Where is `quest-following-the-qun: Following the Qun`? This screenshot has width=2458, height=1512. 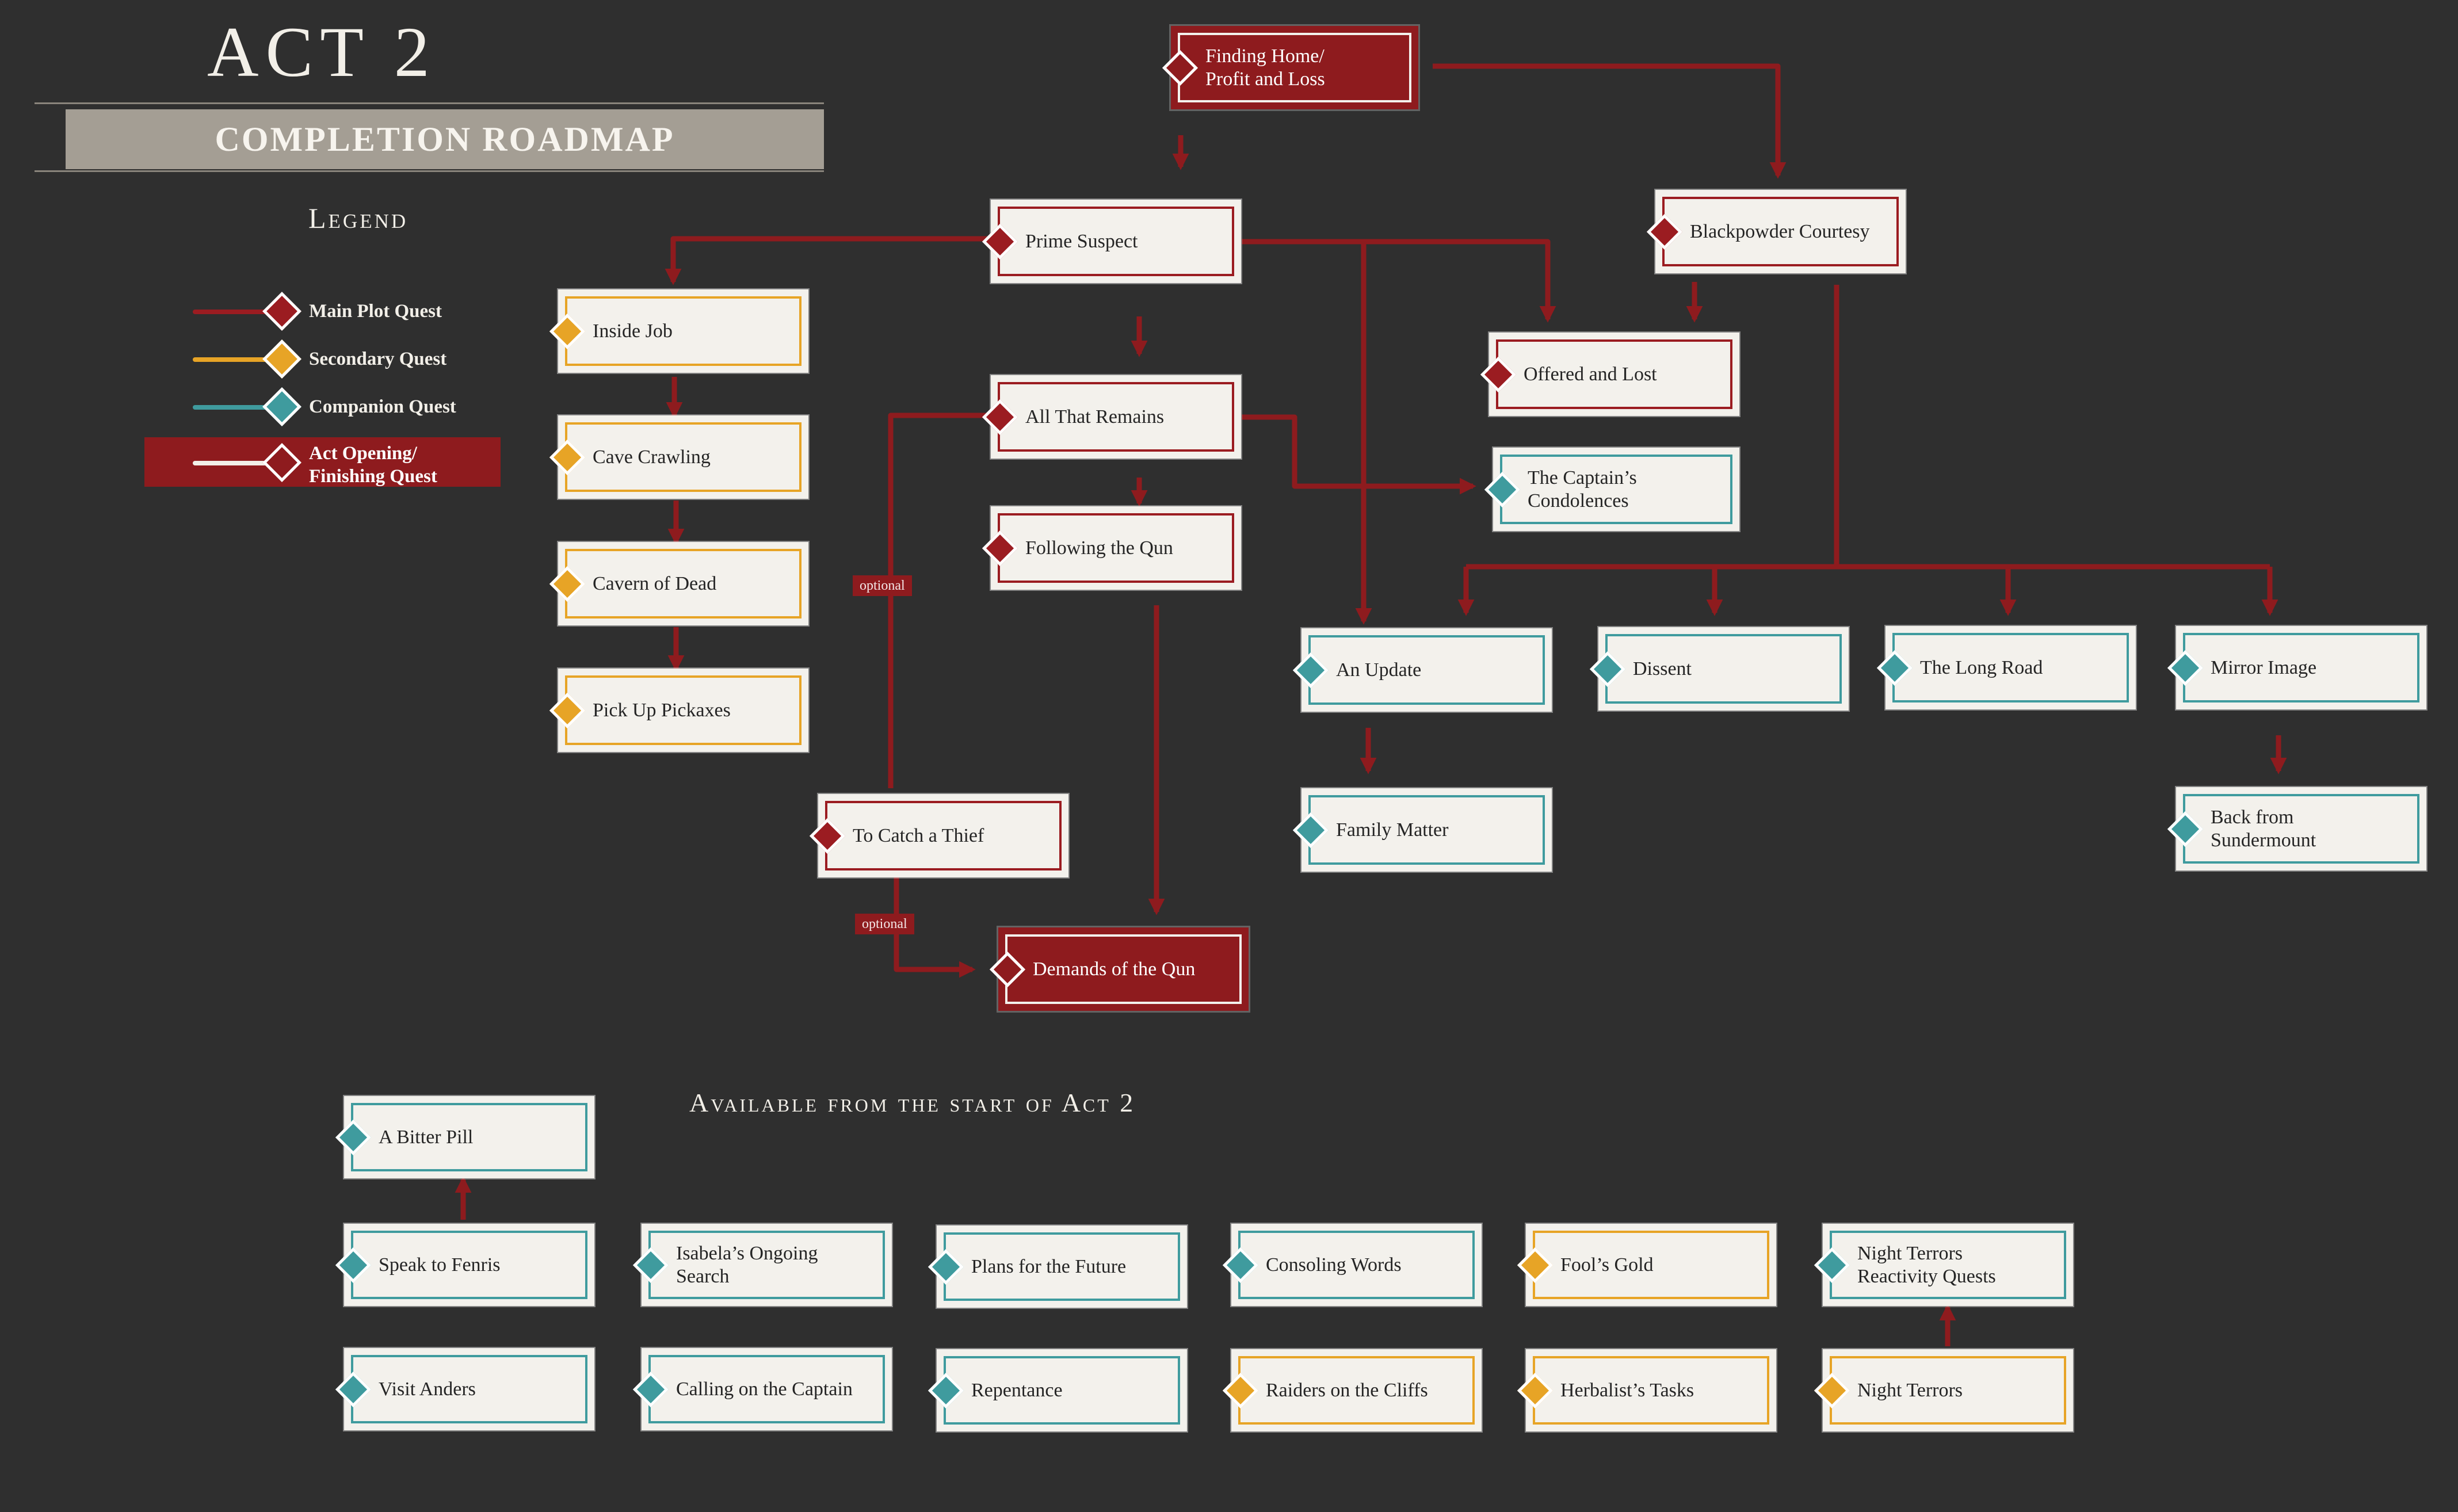
quest-following-the-qun: Following the Qun is located at coordinates (1112, 548).